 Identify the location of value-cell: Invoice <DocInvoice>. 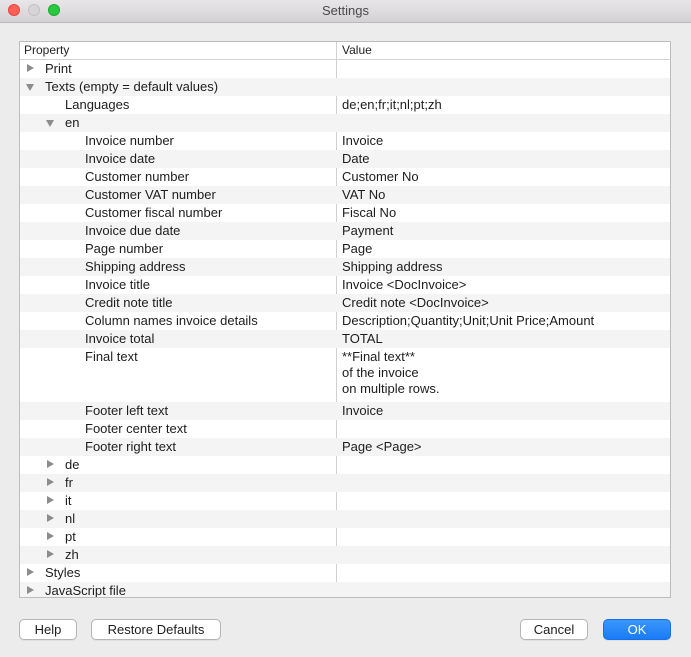
(505, 285).